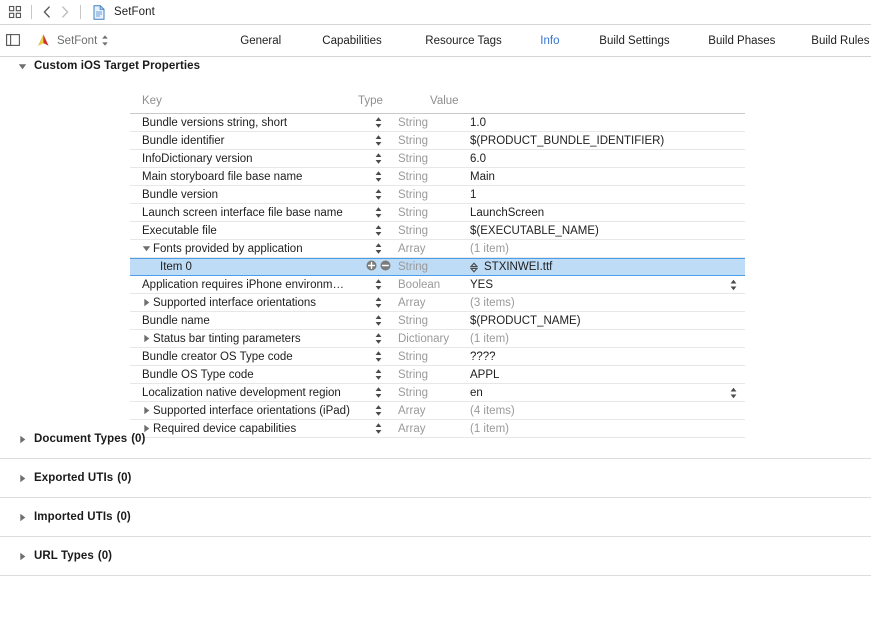 Image resolution: width=871 pixels, height=621 pixels. I want to click on table-row: InfoDictionary version String 6.0, so click(437, 159).